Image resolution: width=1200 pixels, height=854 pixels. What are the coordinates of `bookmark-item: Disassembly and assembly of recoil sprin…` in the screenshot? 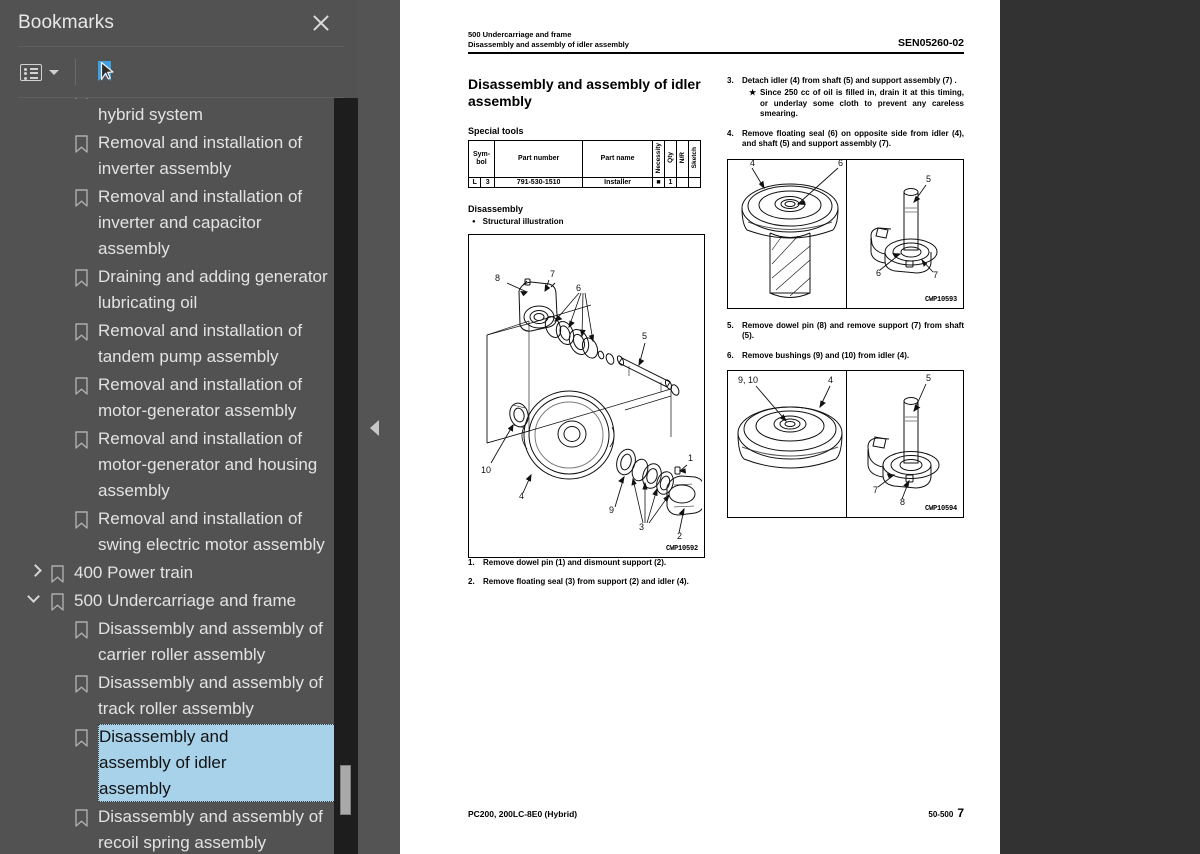 It's located at (168, 828).